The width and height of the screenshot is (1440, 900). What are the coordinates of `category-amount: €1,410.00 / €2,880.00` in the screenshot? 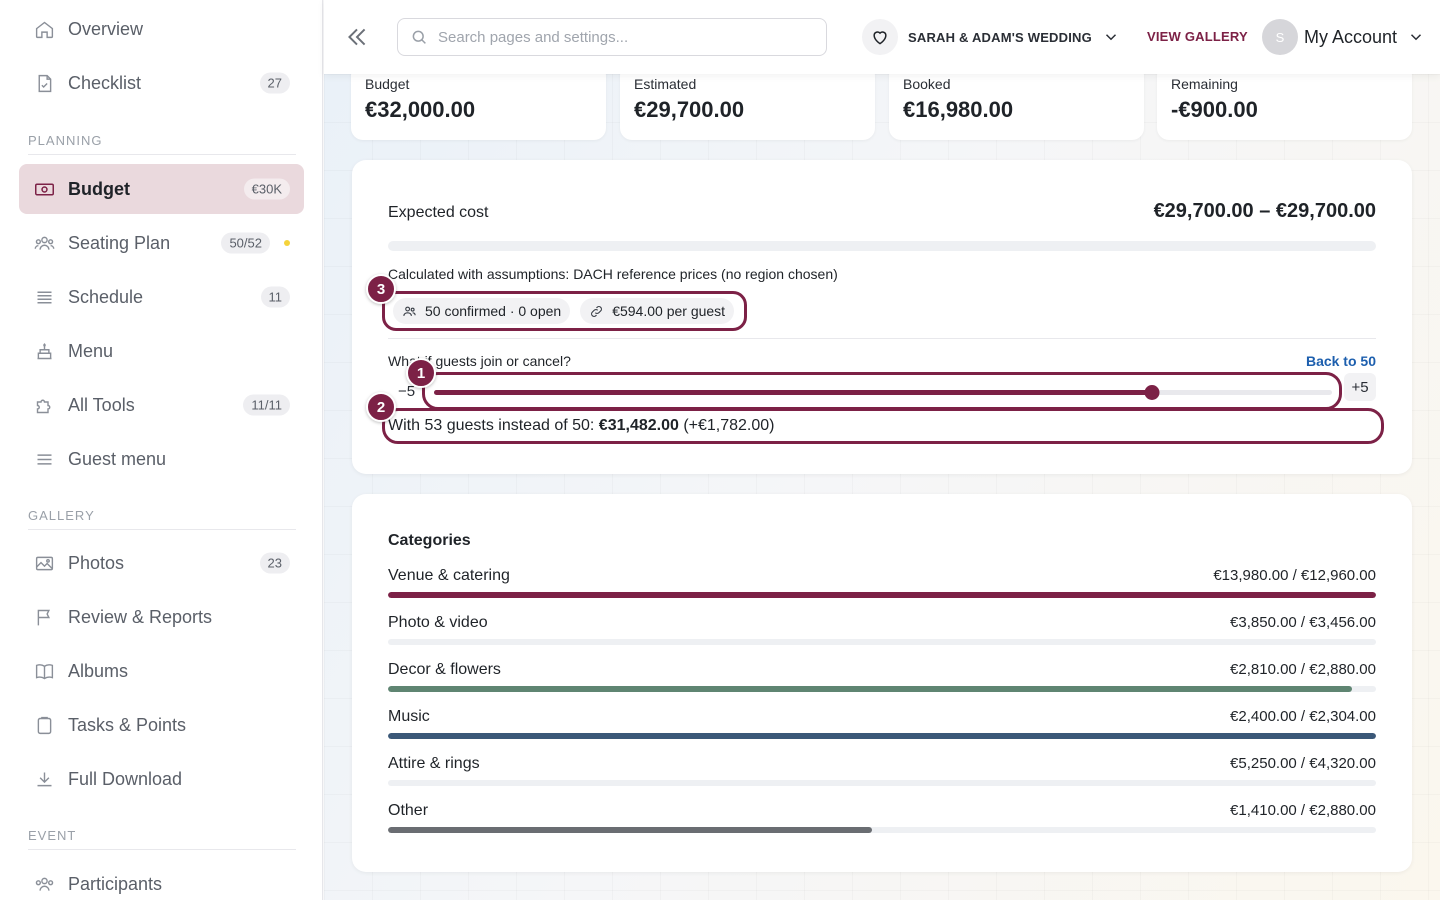 It's located at (1303, 810).